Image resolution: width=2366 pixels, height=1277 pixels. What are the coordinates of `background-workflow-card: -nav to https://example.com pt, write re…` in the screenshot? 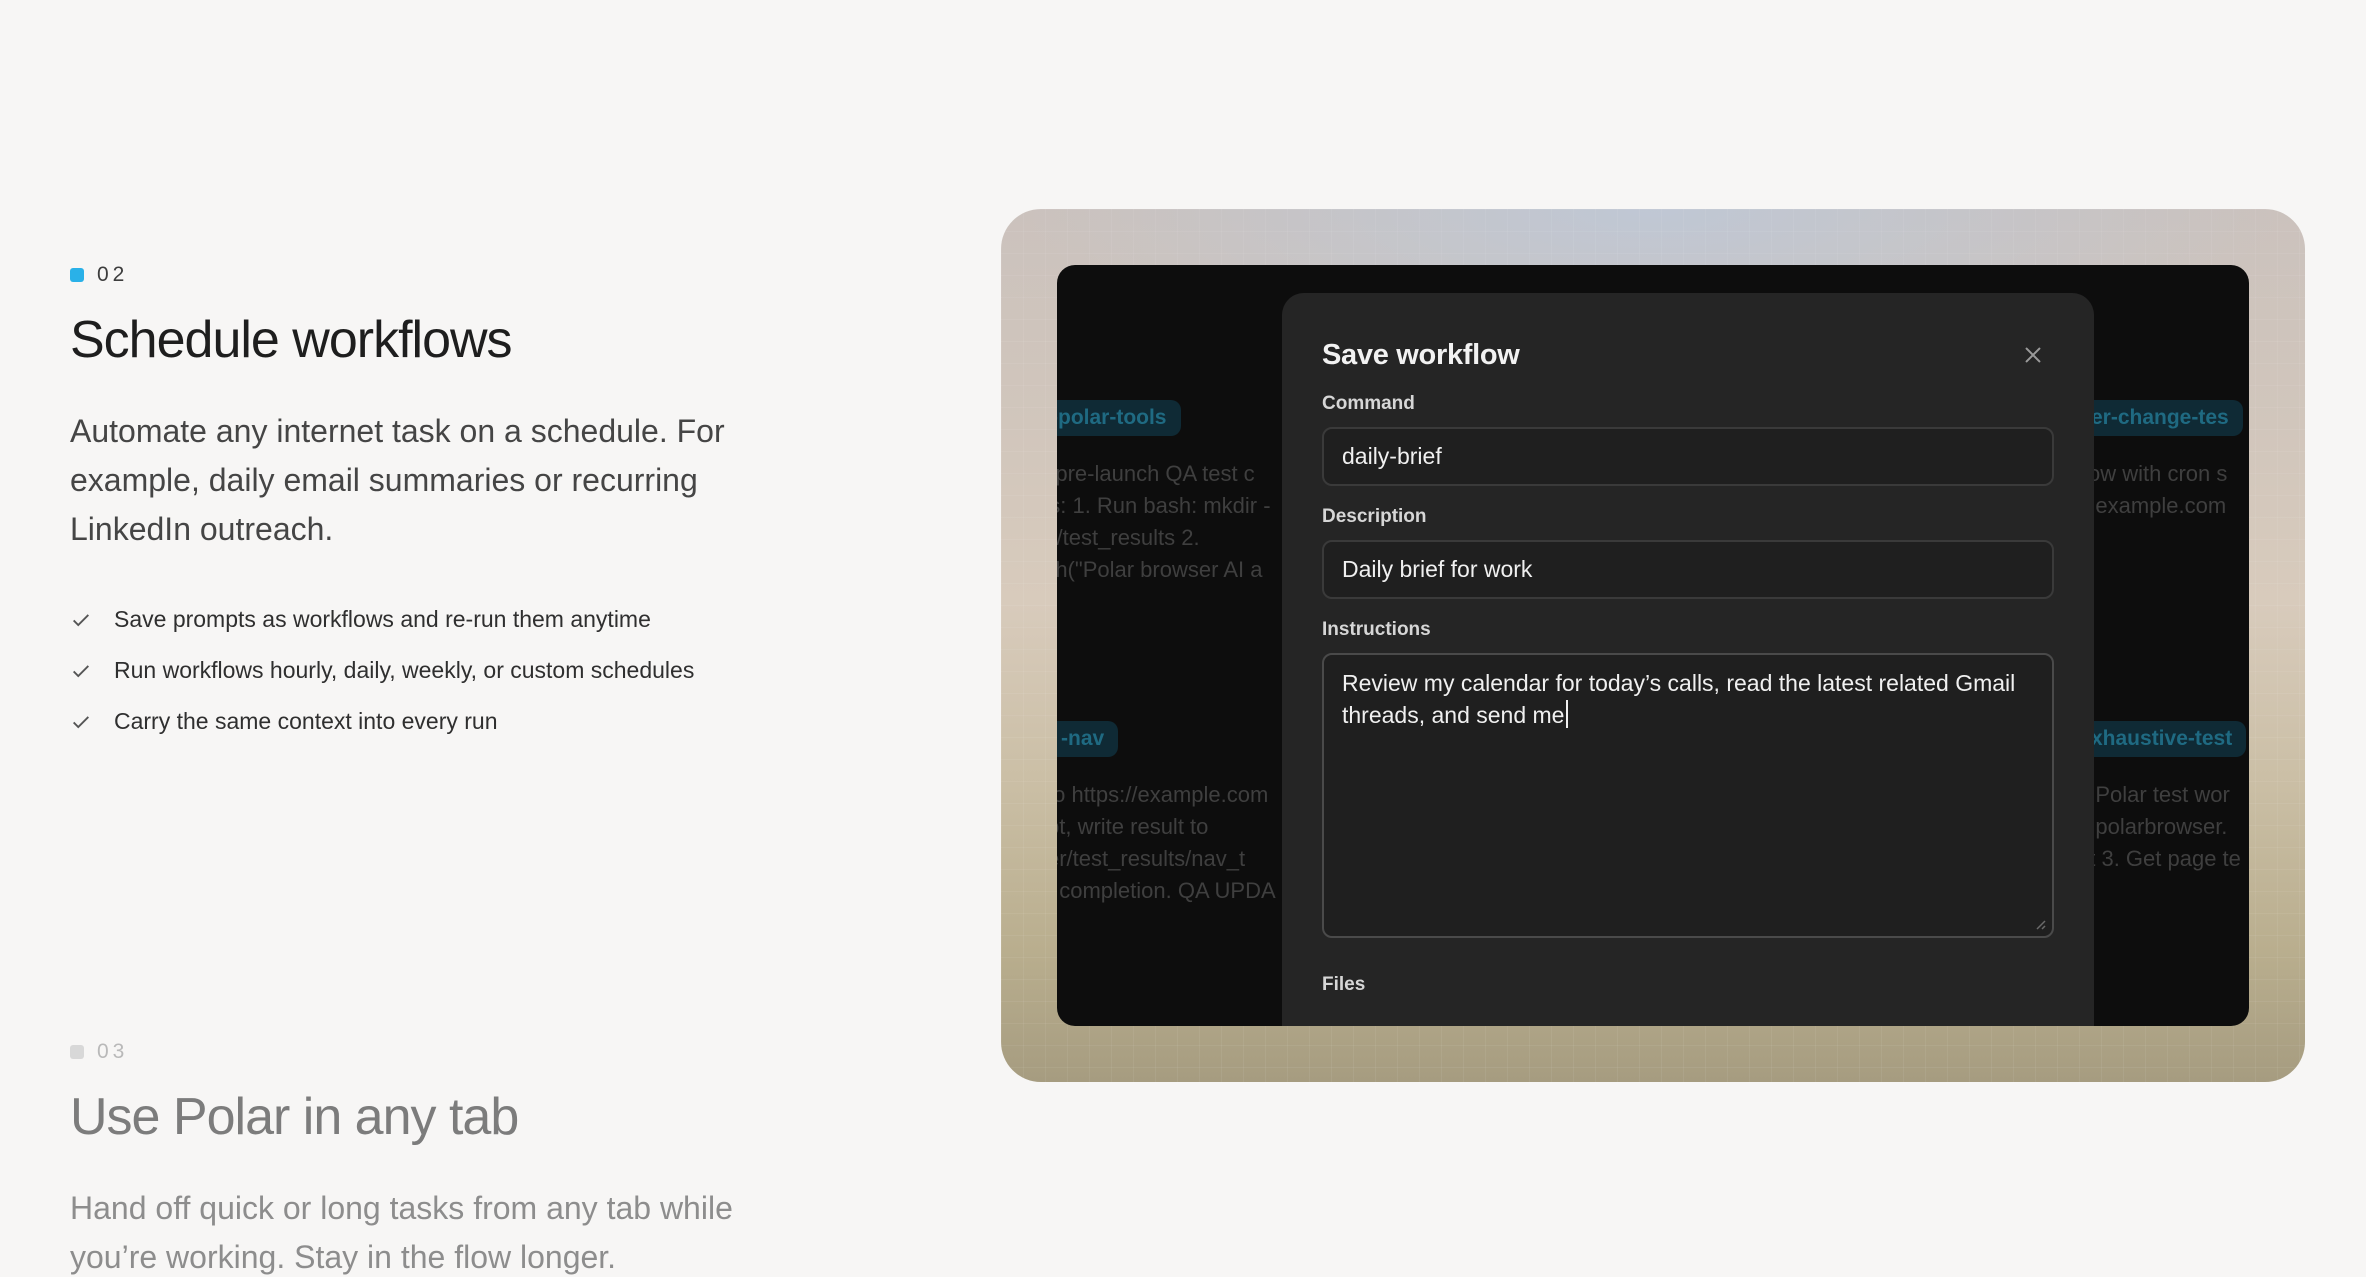 It's located at (1166, 814).